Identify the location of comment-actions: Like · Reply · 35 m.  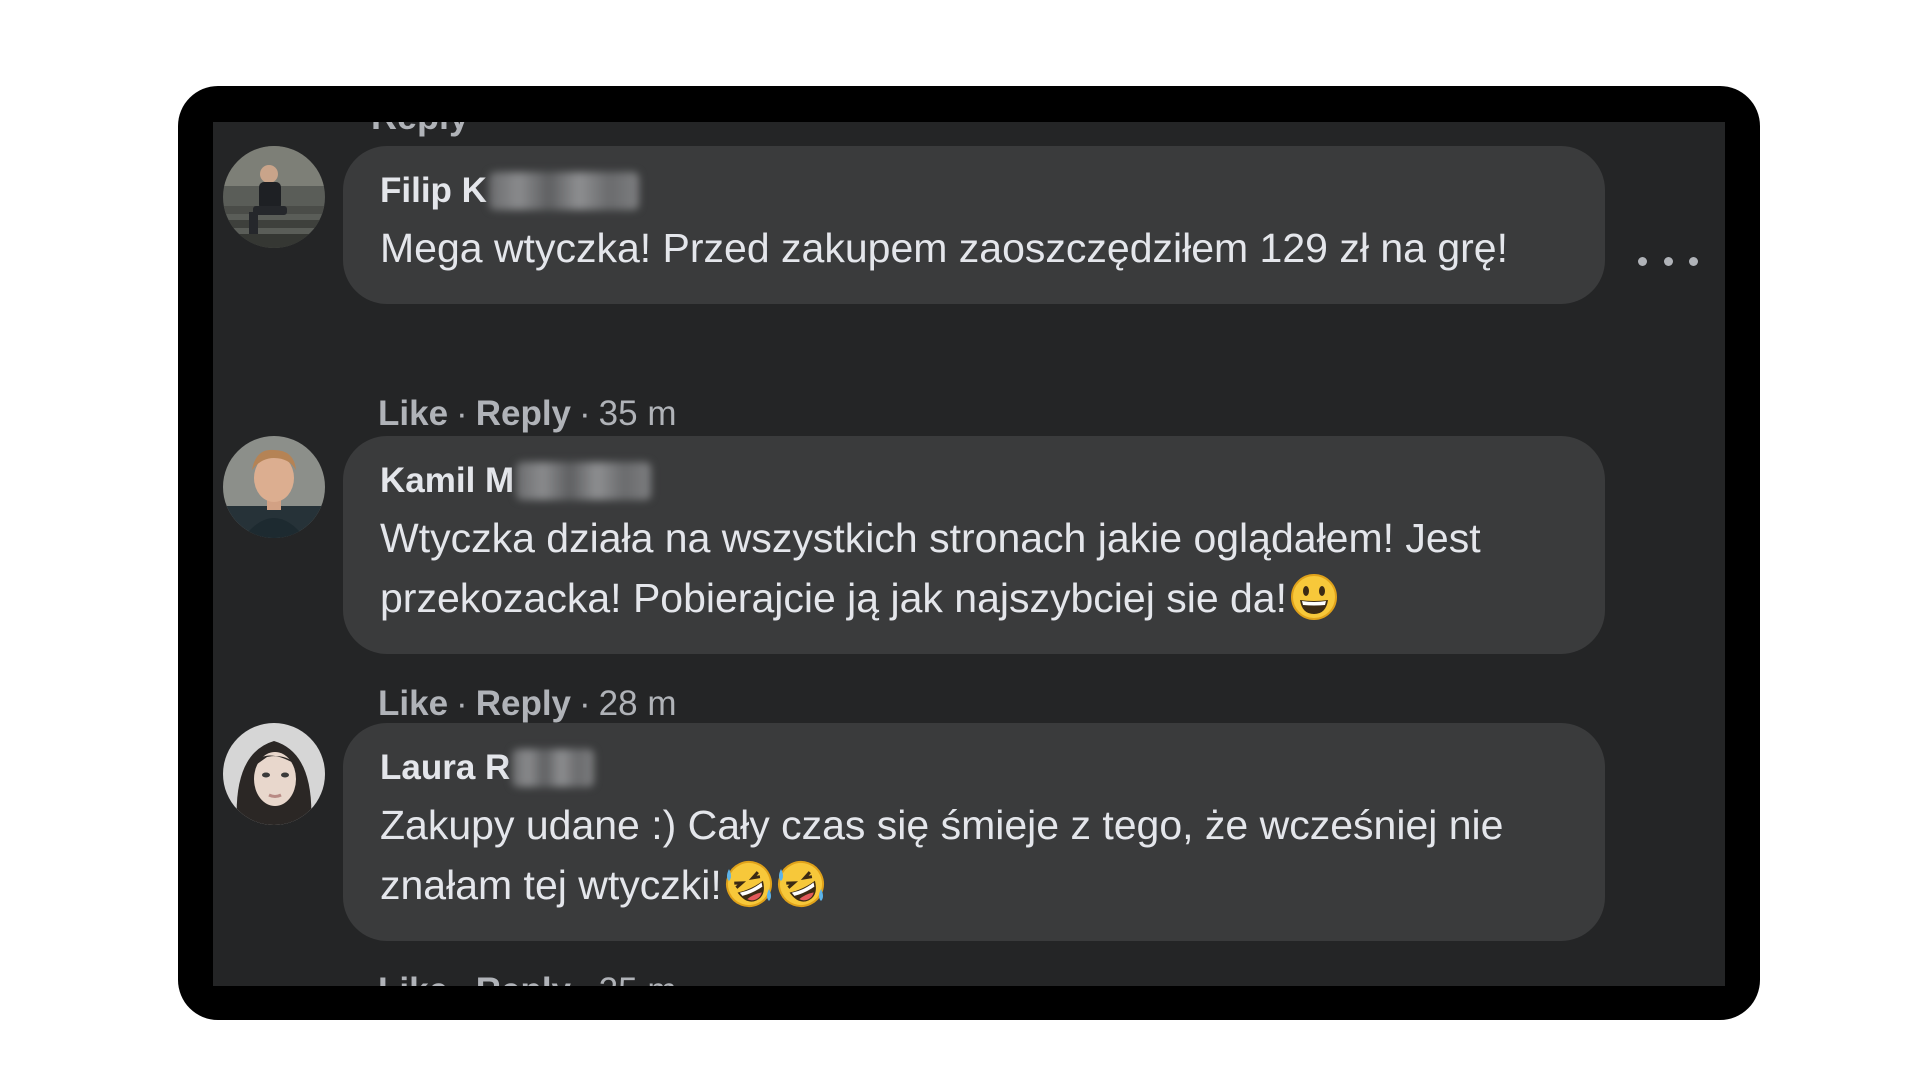
(527, 414).